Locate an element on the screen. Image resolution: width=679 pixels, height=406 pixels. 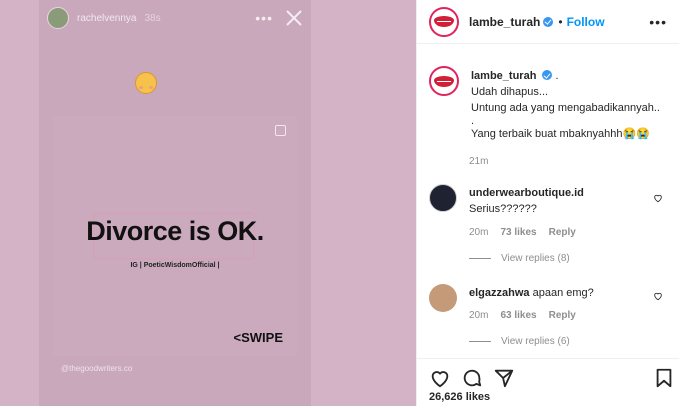
likes-count: 26,626 likes is located at coordinates (459, 397).